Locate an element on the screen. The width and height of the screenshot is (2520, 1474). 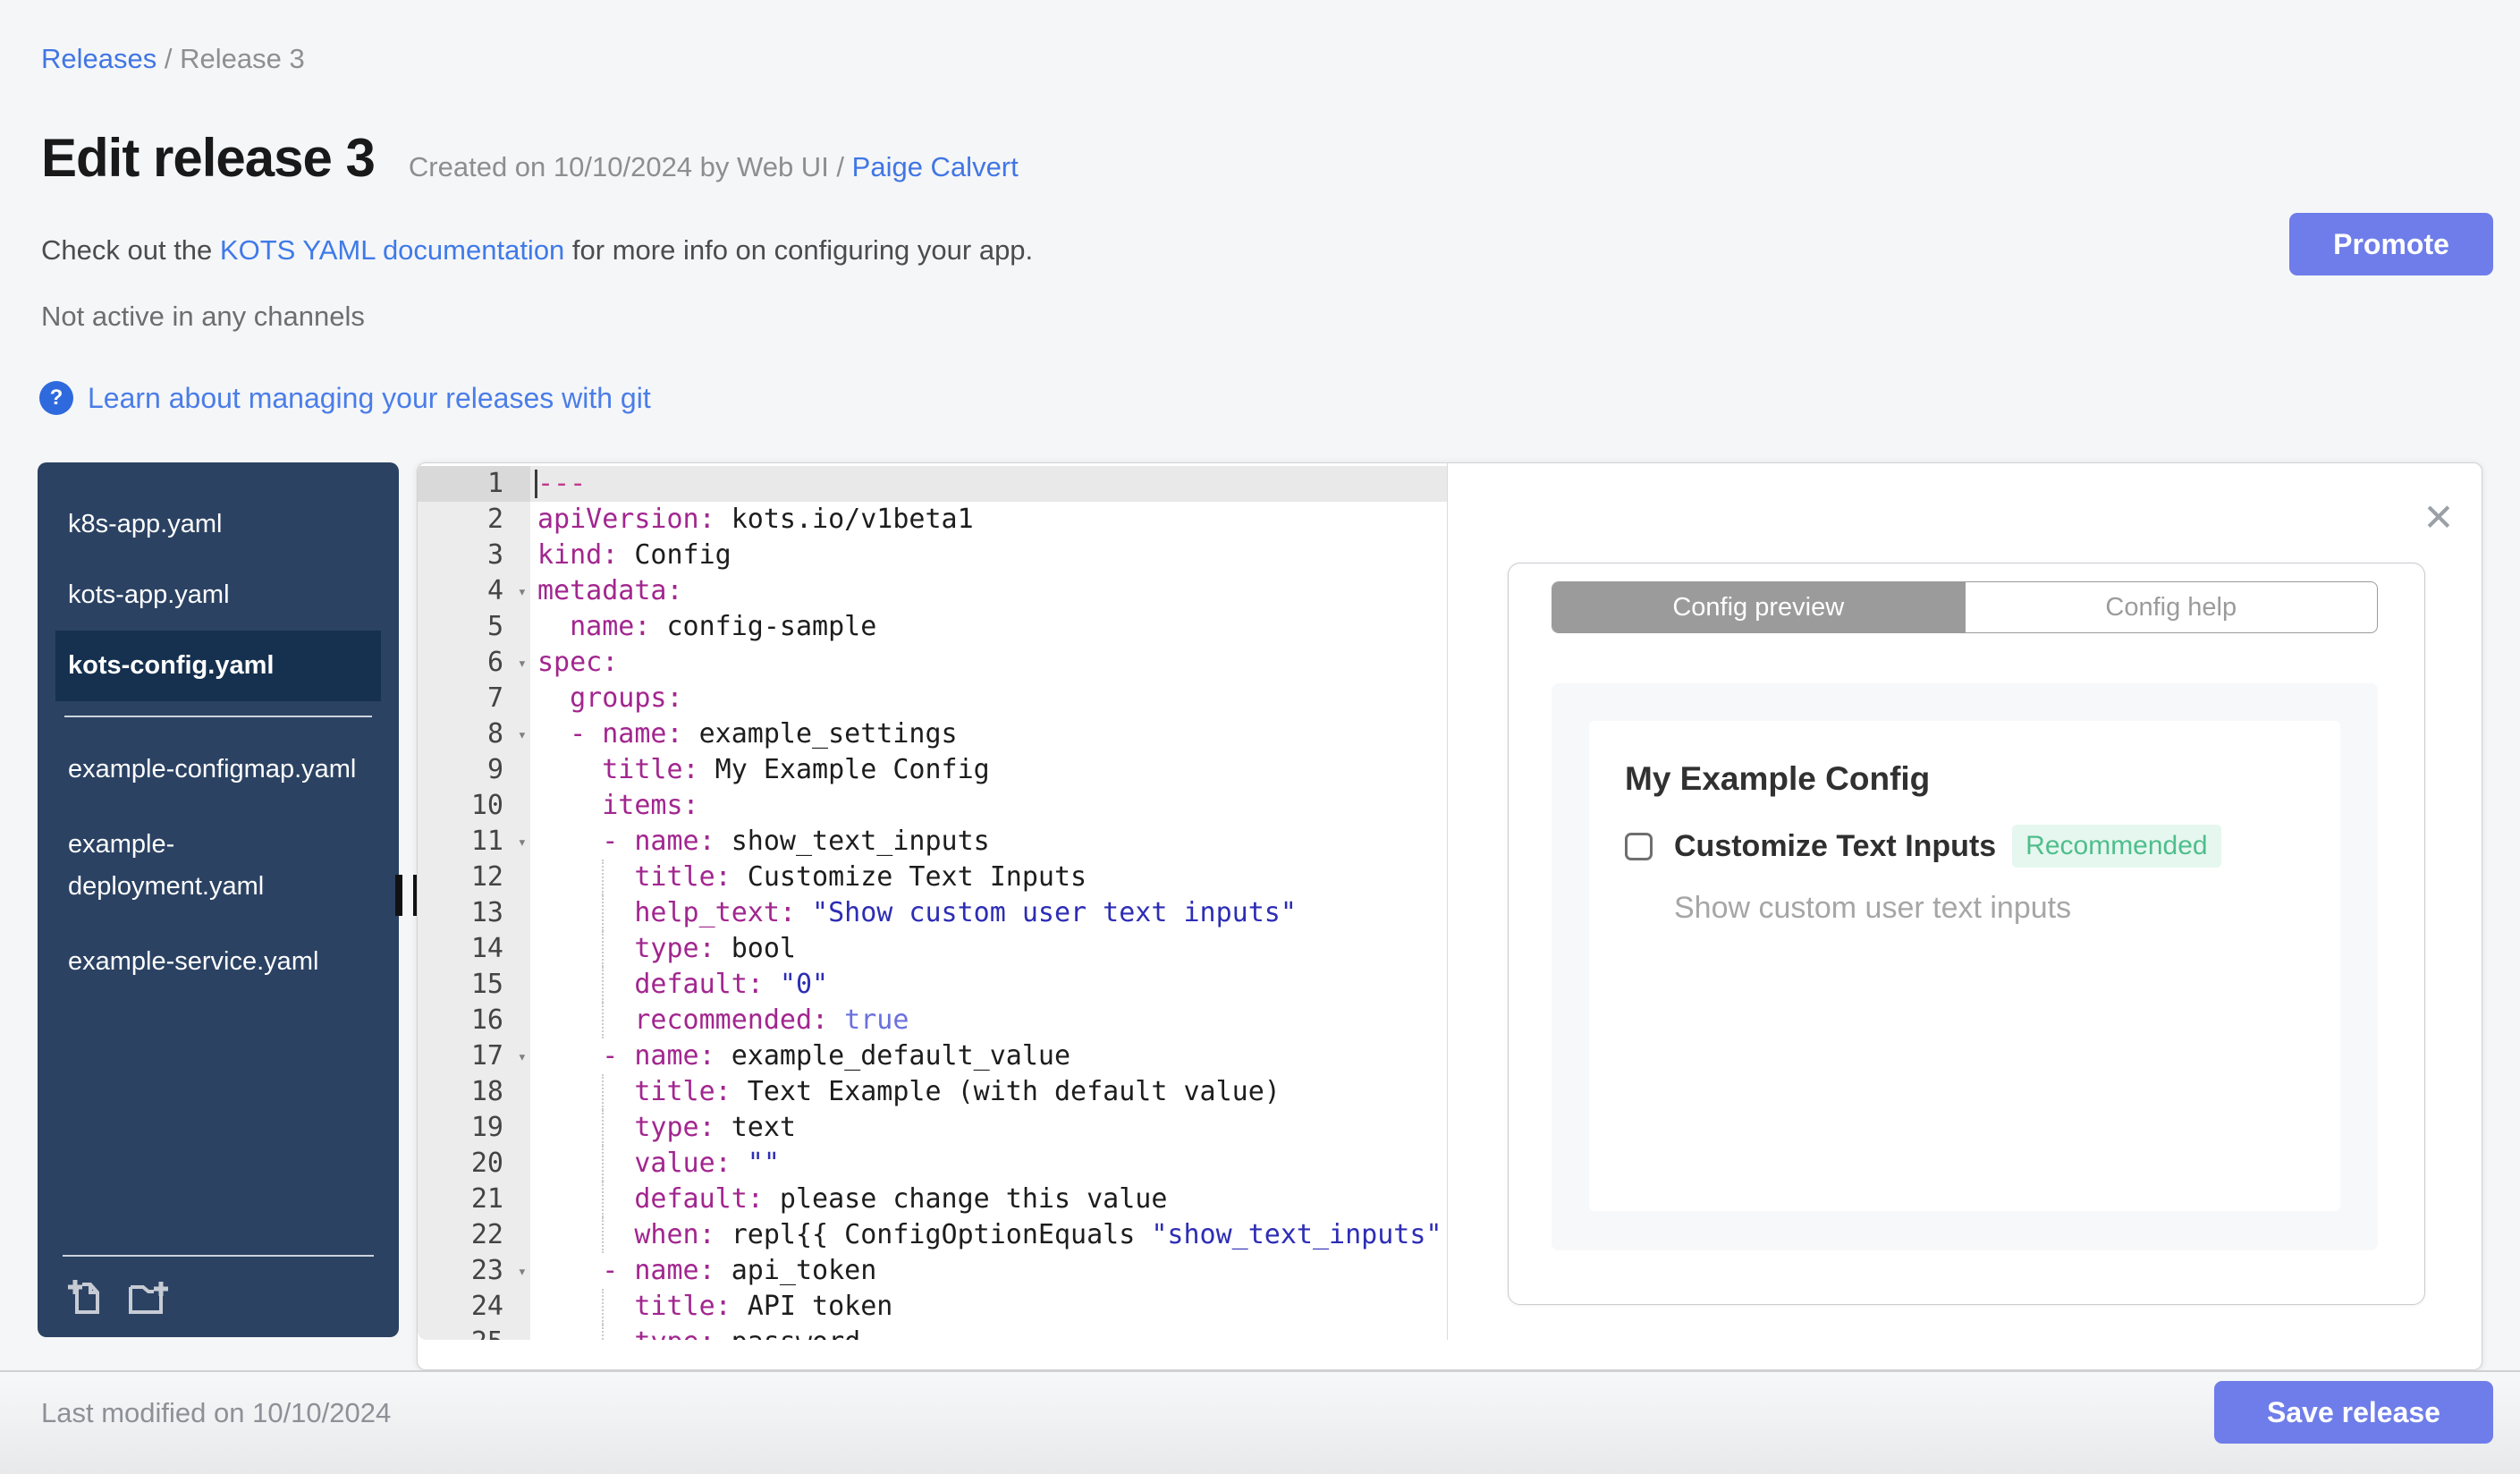
code-line-11: 11 ▾ - name: show_text_inputs is located at coordinates (932, 842).